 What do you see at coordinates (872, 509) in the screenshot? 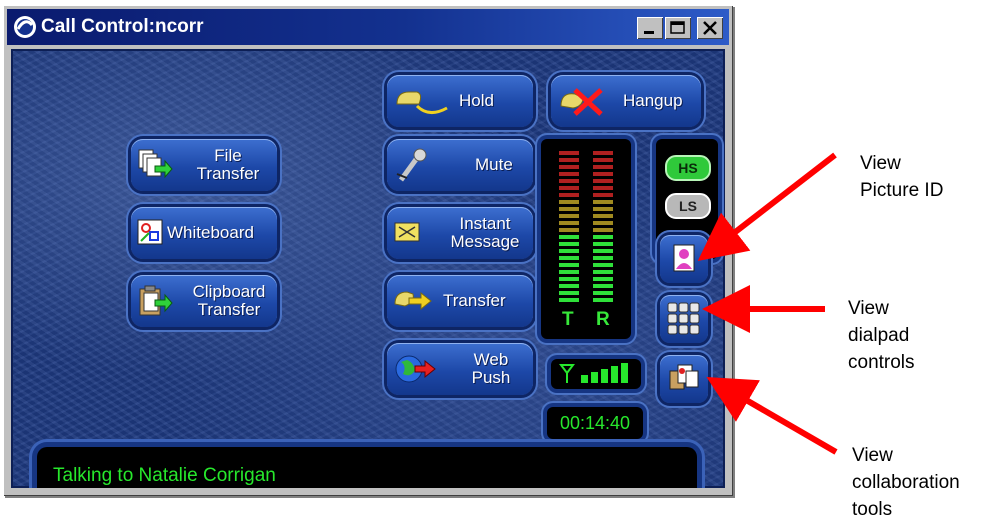
I see `collaboration-annotation-line3: tools` at bounding box center [872, 509].